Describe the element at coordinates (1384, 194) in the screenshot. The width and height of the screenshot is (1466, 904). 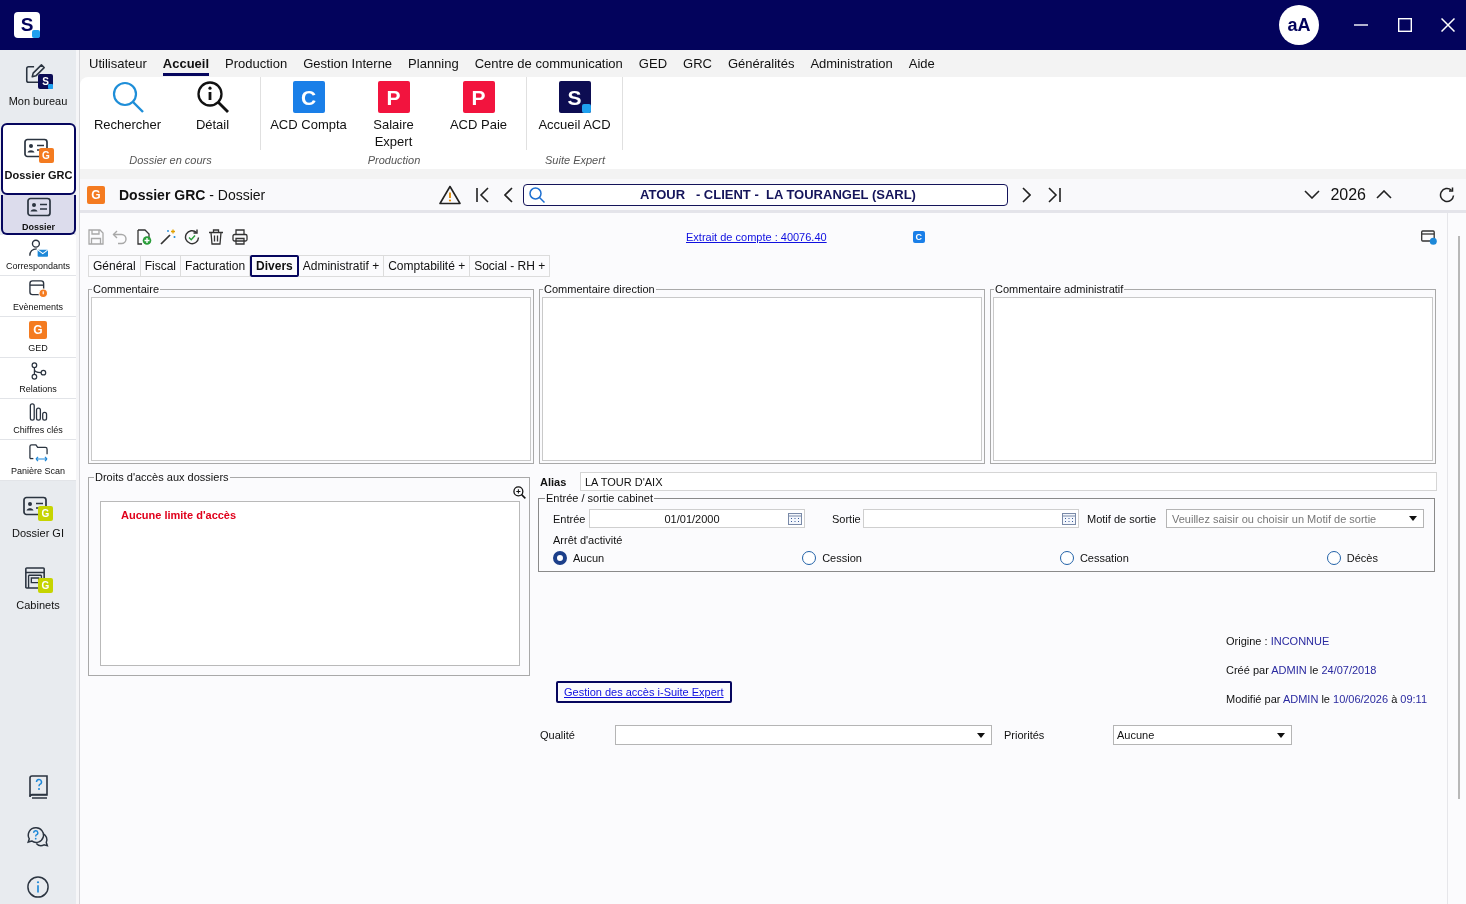
I see `chevron-up-icon` at that location.